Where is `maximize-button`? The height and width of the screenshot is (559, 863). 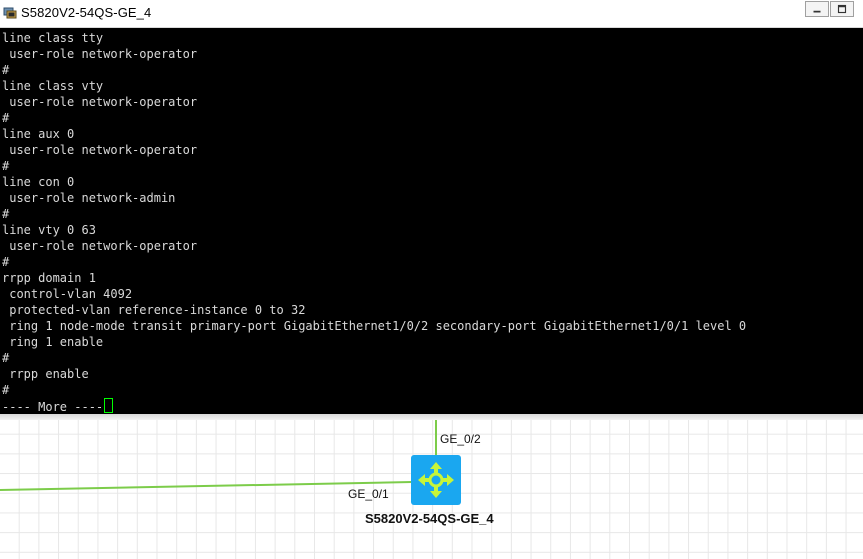
maximize-button is located at coordinates (842, 9).